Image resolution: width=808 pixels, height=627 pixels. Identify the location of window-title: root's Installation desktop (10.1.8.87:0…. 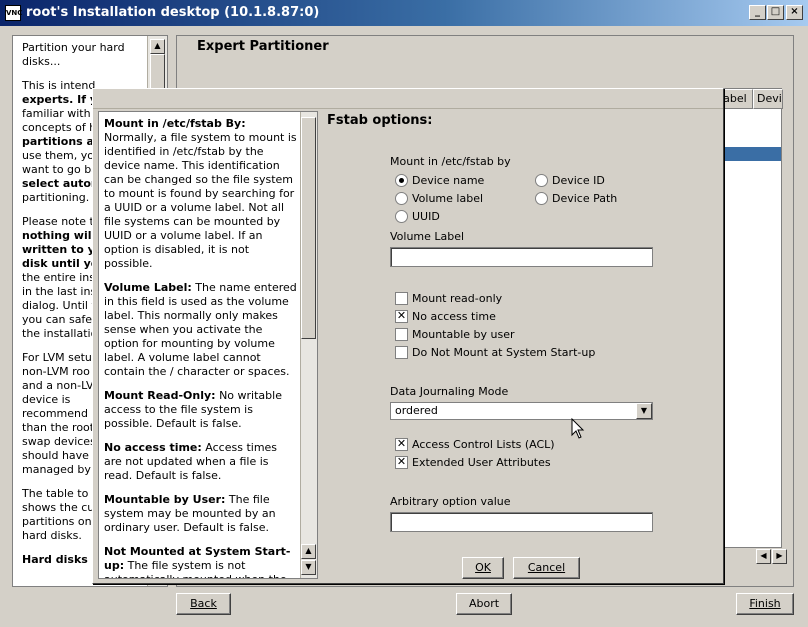
(173, 12).